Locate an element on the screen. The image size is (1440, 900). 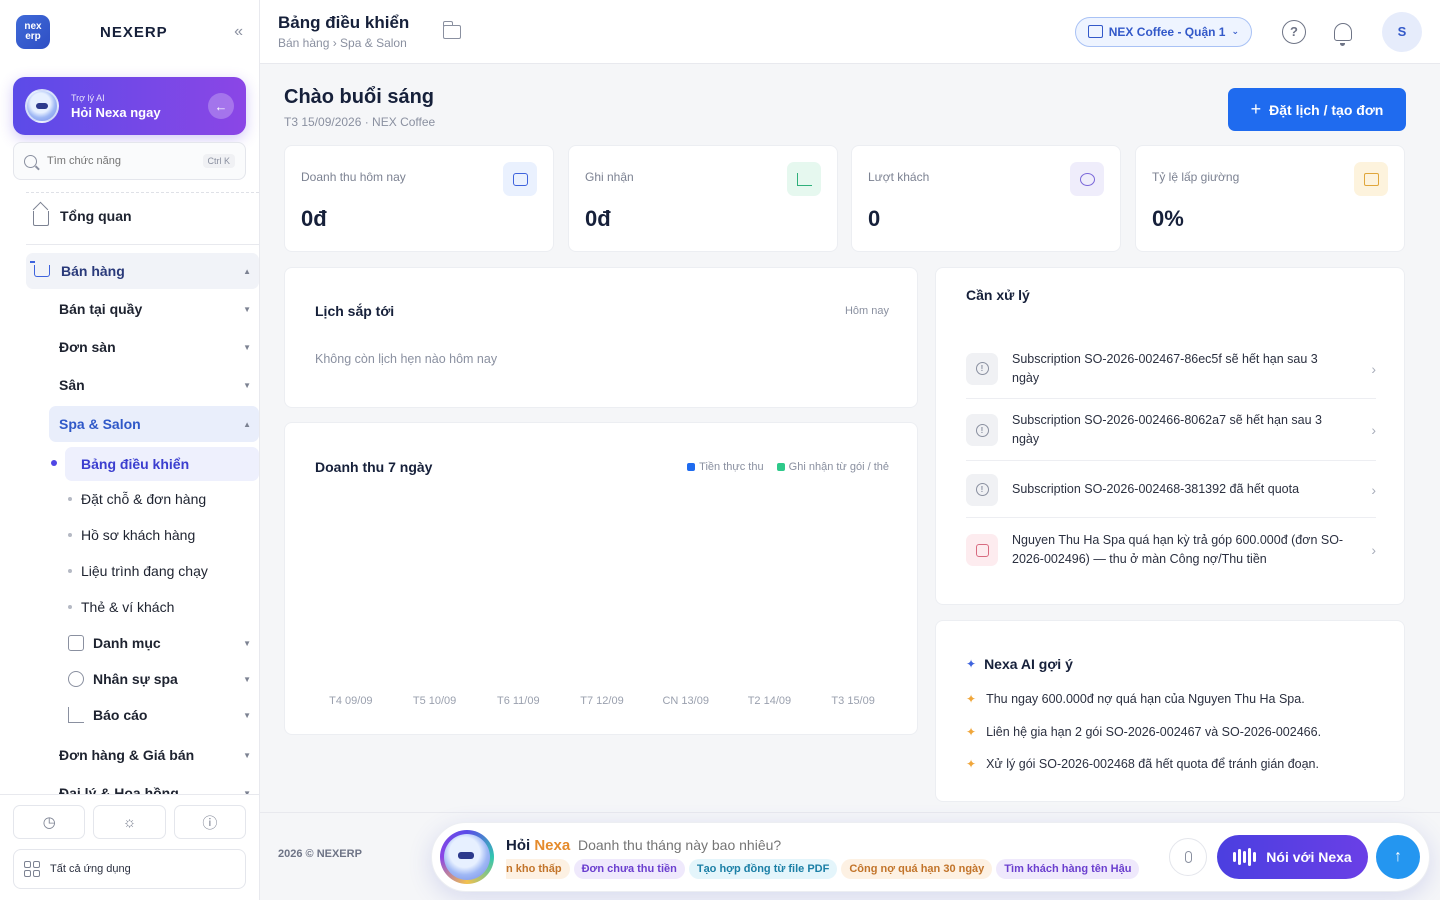
talk-label: Nói với Nexa is located at coordinates (1309, 857).